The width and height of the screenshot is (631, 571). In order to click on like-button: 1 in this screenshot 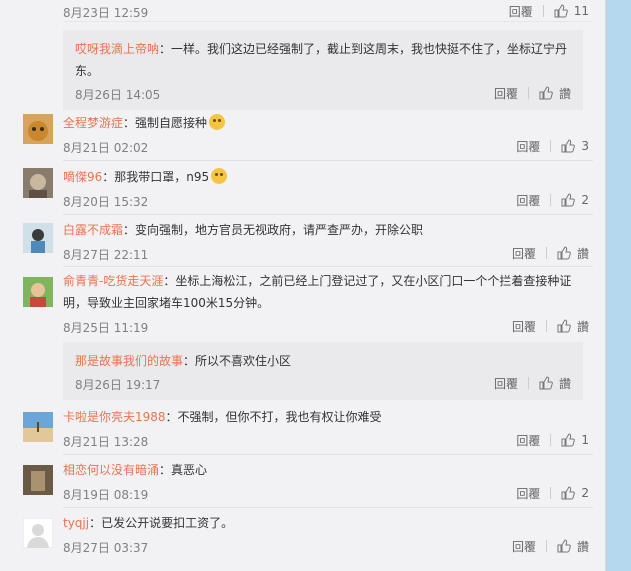, I will do `click(575, 440)`.